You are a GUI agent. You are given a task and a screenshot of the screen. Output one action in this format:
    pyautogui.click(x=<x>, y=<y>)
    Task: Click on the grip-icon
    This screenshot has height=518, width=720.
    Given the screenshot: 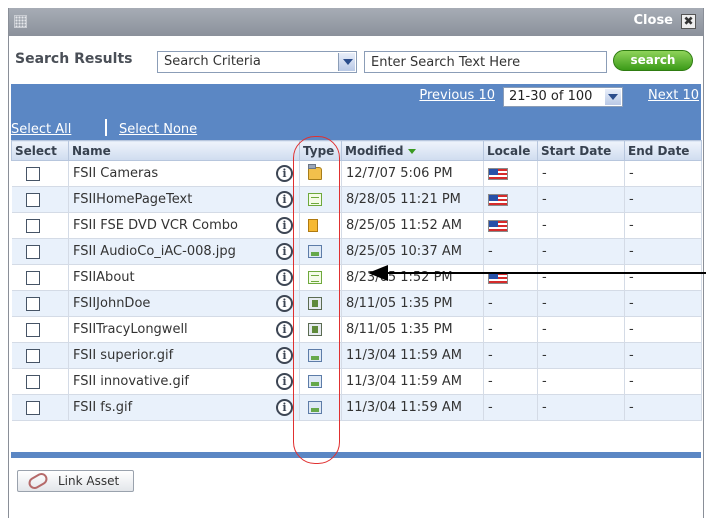 What is the action you would take?
    pyautogui.click(x=20, y=21)
    